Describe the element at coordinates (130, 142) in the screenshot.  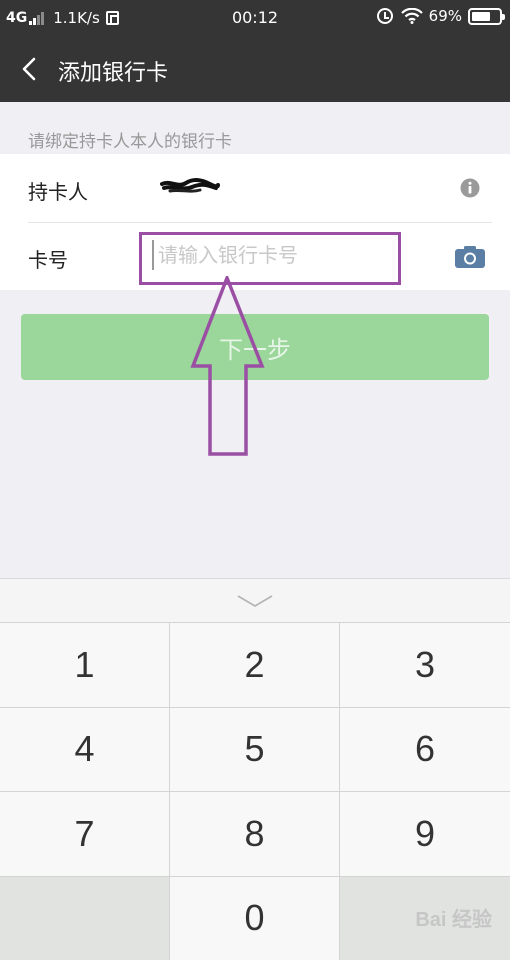
I see `bind-hint: 请绑定持卡人本人的银行卡` at that location.